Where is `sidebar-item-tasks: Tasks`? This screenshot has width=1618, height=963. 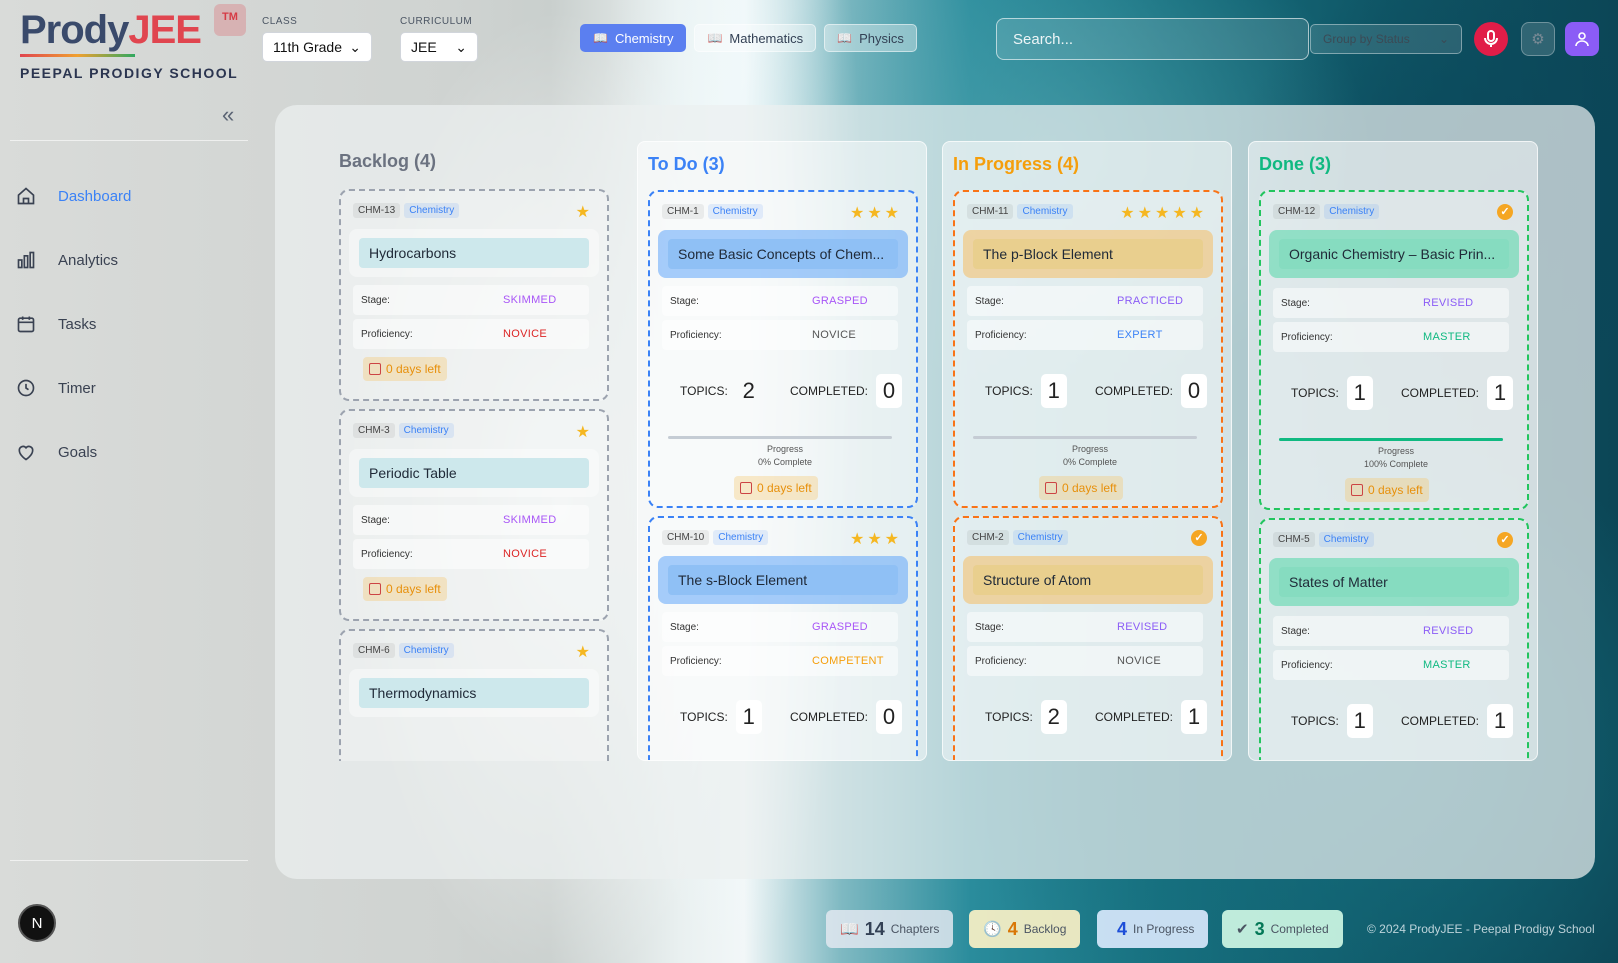 sidebar-item-tasks: Tasks is located at coordinates (126, 324).